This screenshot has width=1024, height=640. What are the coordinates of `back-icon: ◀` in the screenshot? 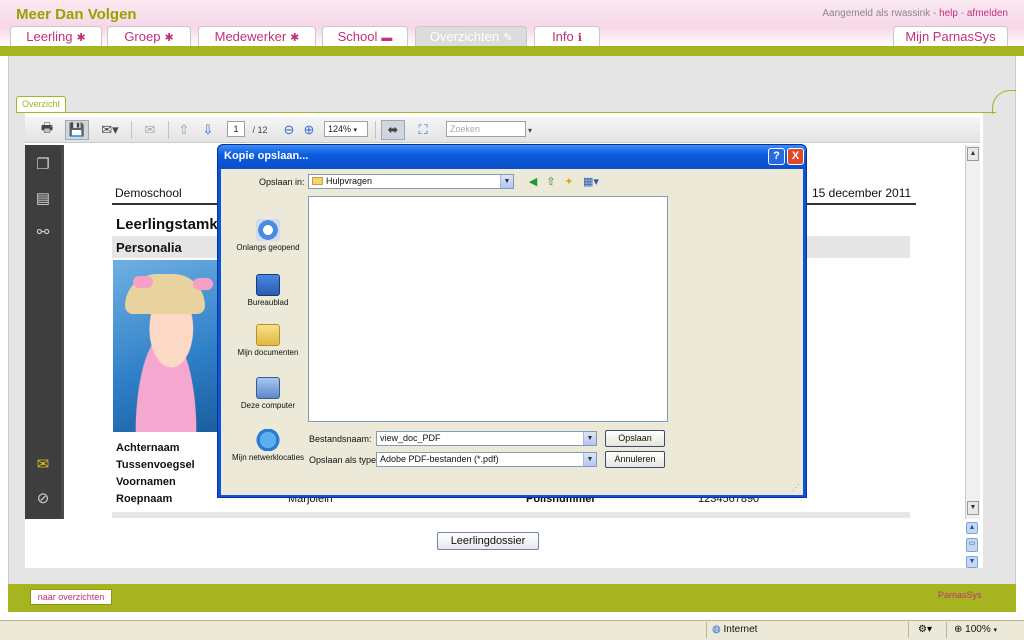 It's located at (533, 182).